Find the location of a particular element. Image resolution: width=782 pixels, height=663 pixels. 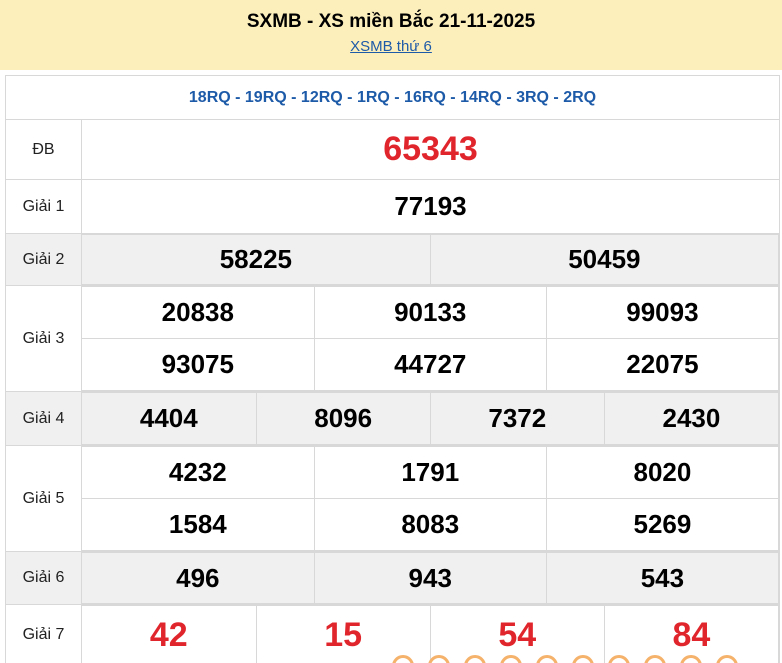

prize-g5-number: 1791 is located at coordinates (430, 472).